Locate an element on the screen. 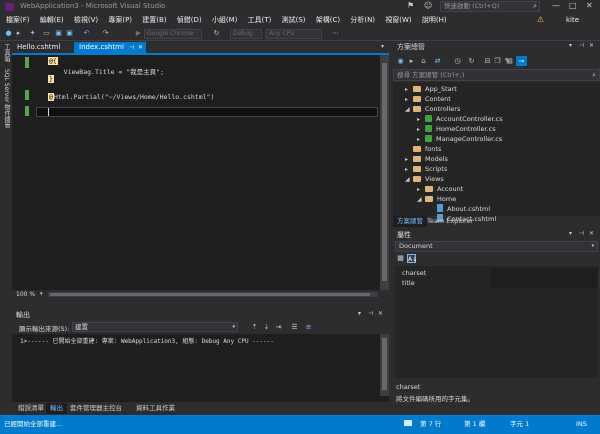 The width and height of the screenshot is (600, 434). tree-item-home: ◢ Home is located at coordinates (436, 199).